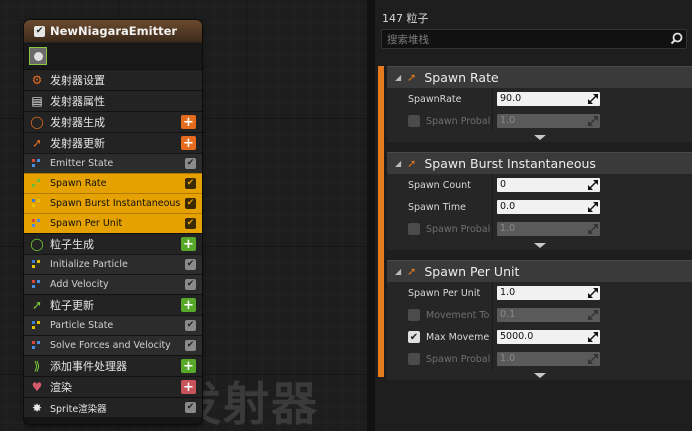 The image size is (692, 431). Describe the element at coordinates (113, 407) in the screenshot. I see `node-category-row: ✸ Sprite渲染器 ✔` at that location.